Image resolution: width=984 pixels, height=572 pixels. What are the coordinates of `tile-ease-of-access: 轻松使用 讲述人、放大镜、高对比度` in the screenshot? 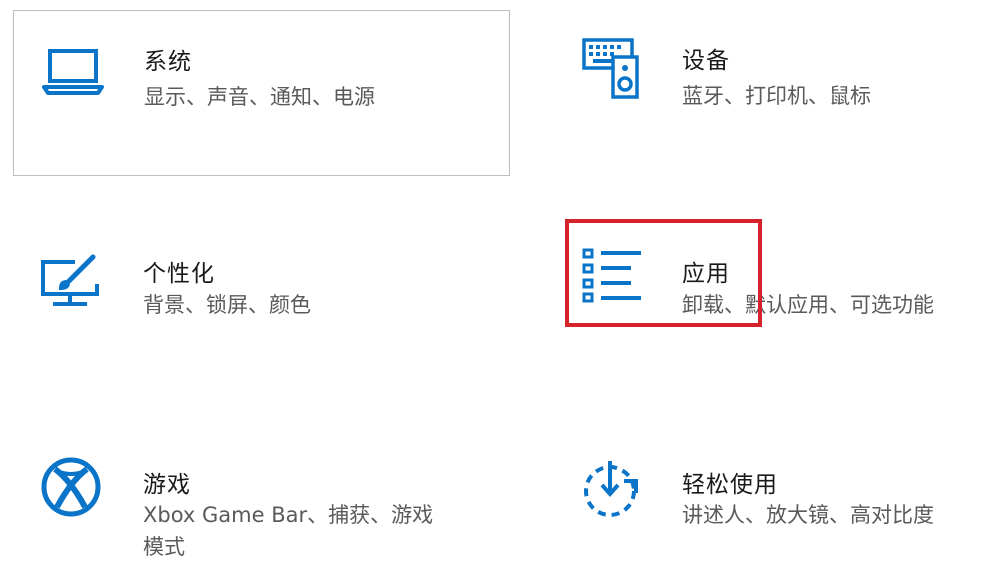 It's located at (770, 506).